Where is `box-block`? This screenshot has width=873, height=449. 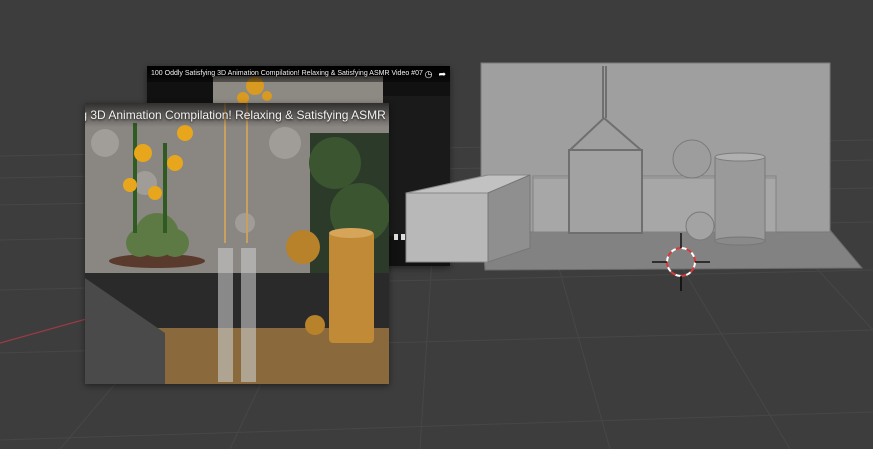
box-block is located at coordinates (468, 218).